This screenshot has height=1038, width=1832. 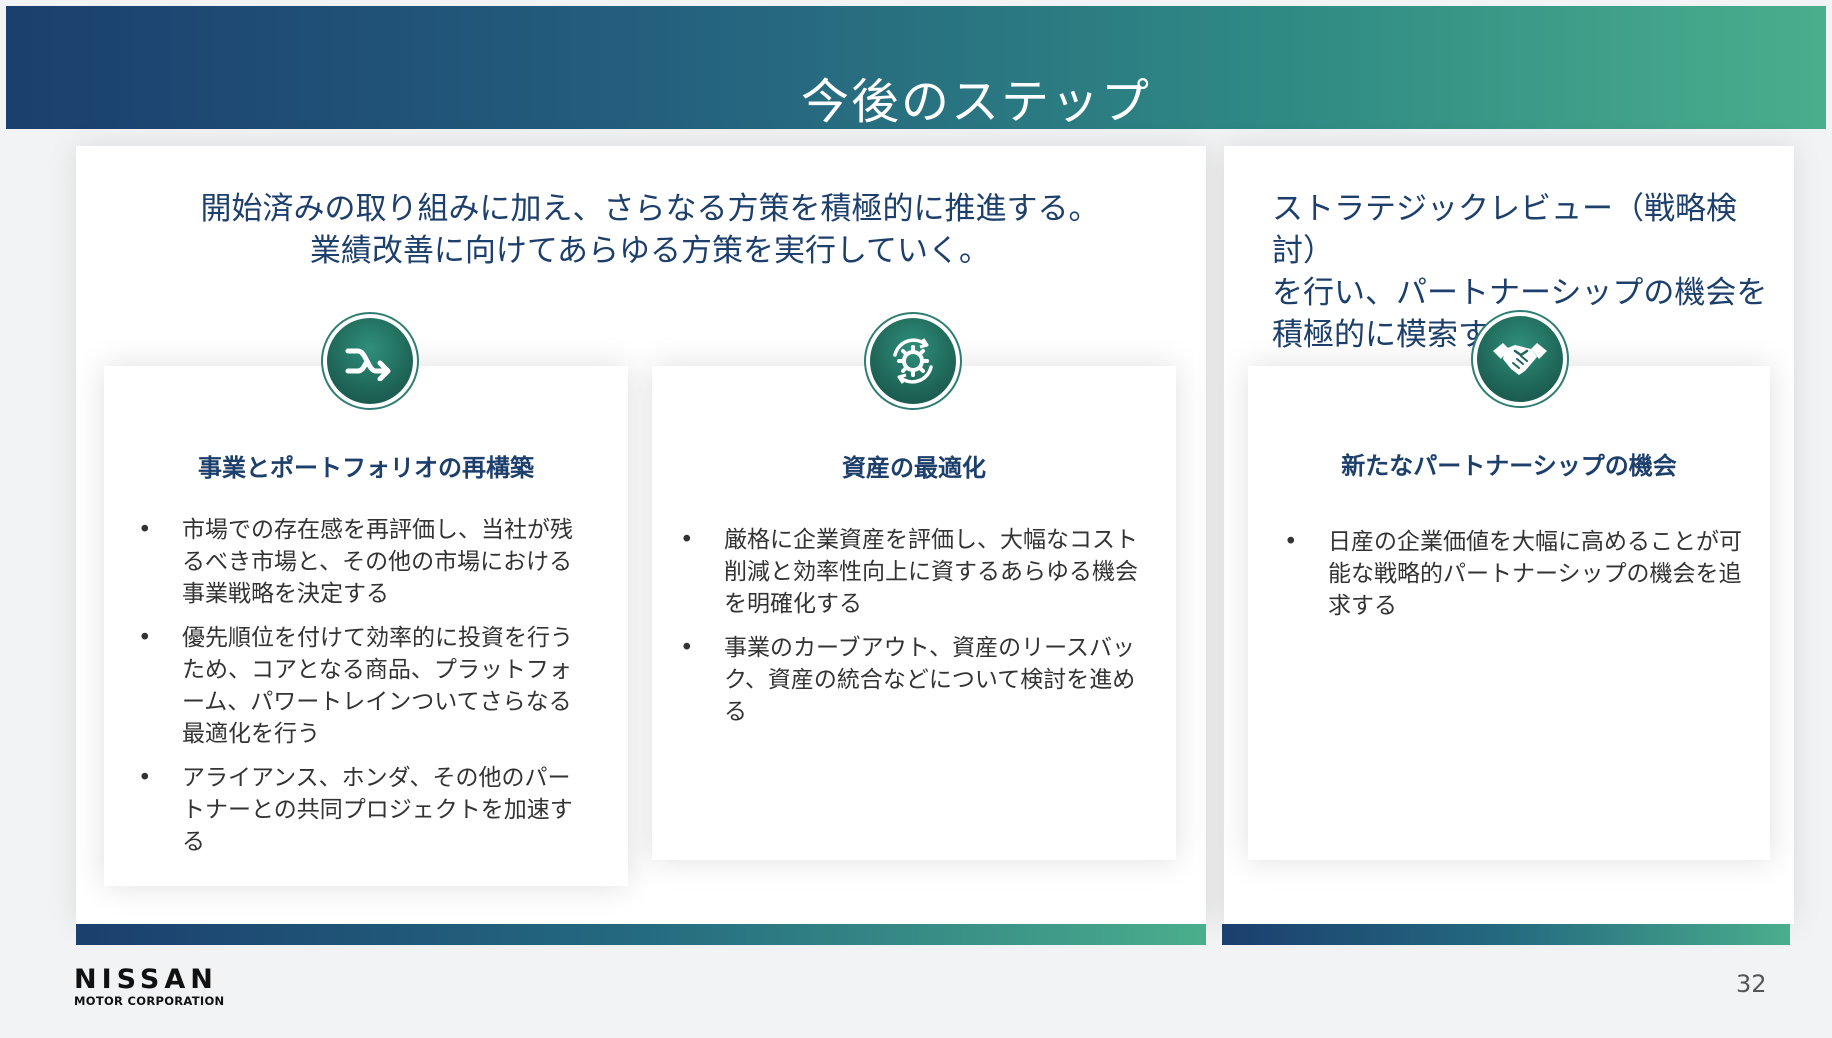 I want to click on right-bottom-bar, so click(x=1506, y=934).